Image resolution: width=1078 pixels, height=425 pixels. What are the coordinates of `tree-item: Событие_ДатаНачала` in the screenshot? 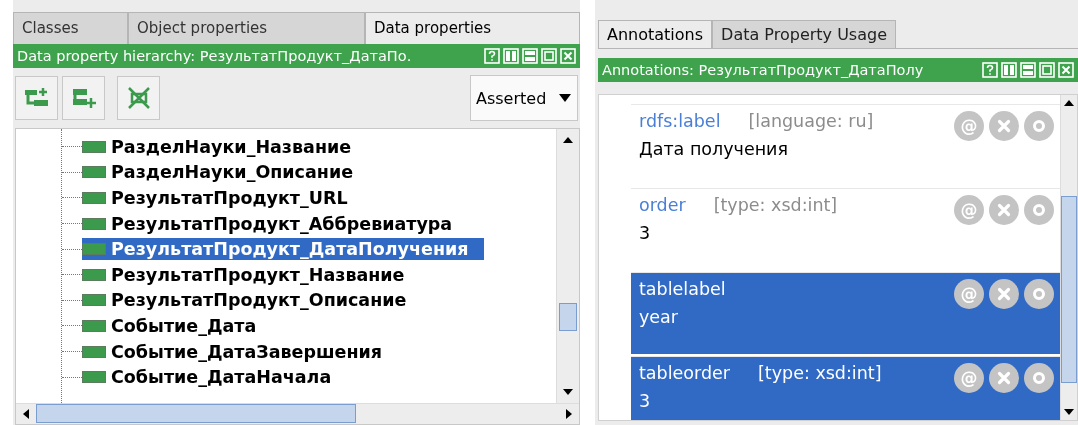 It's located at (215, 377).